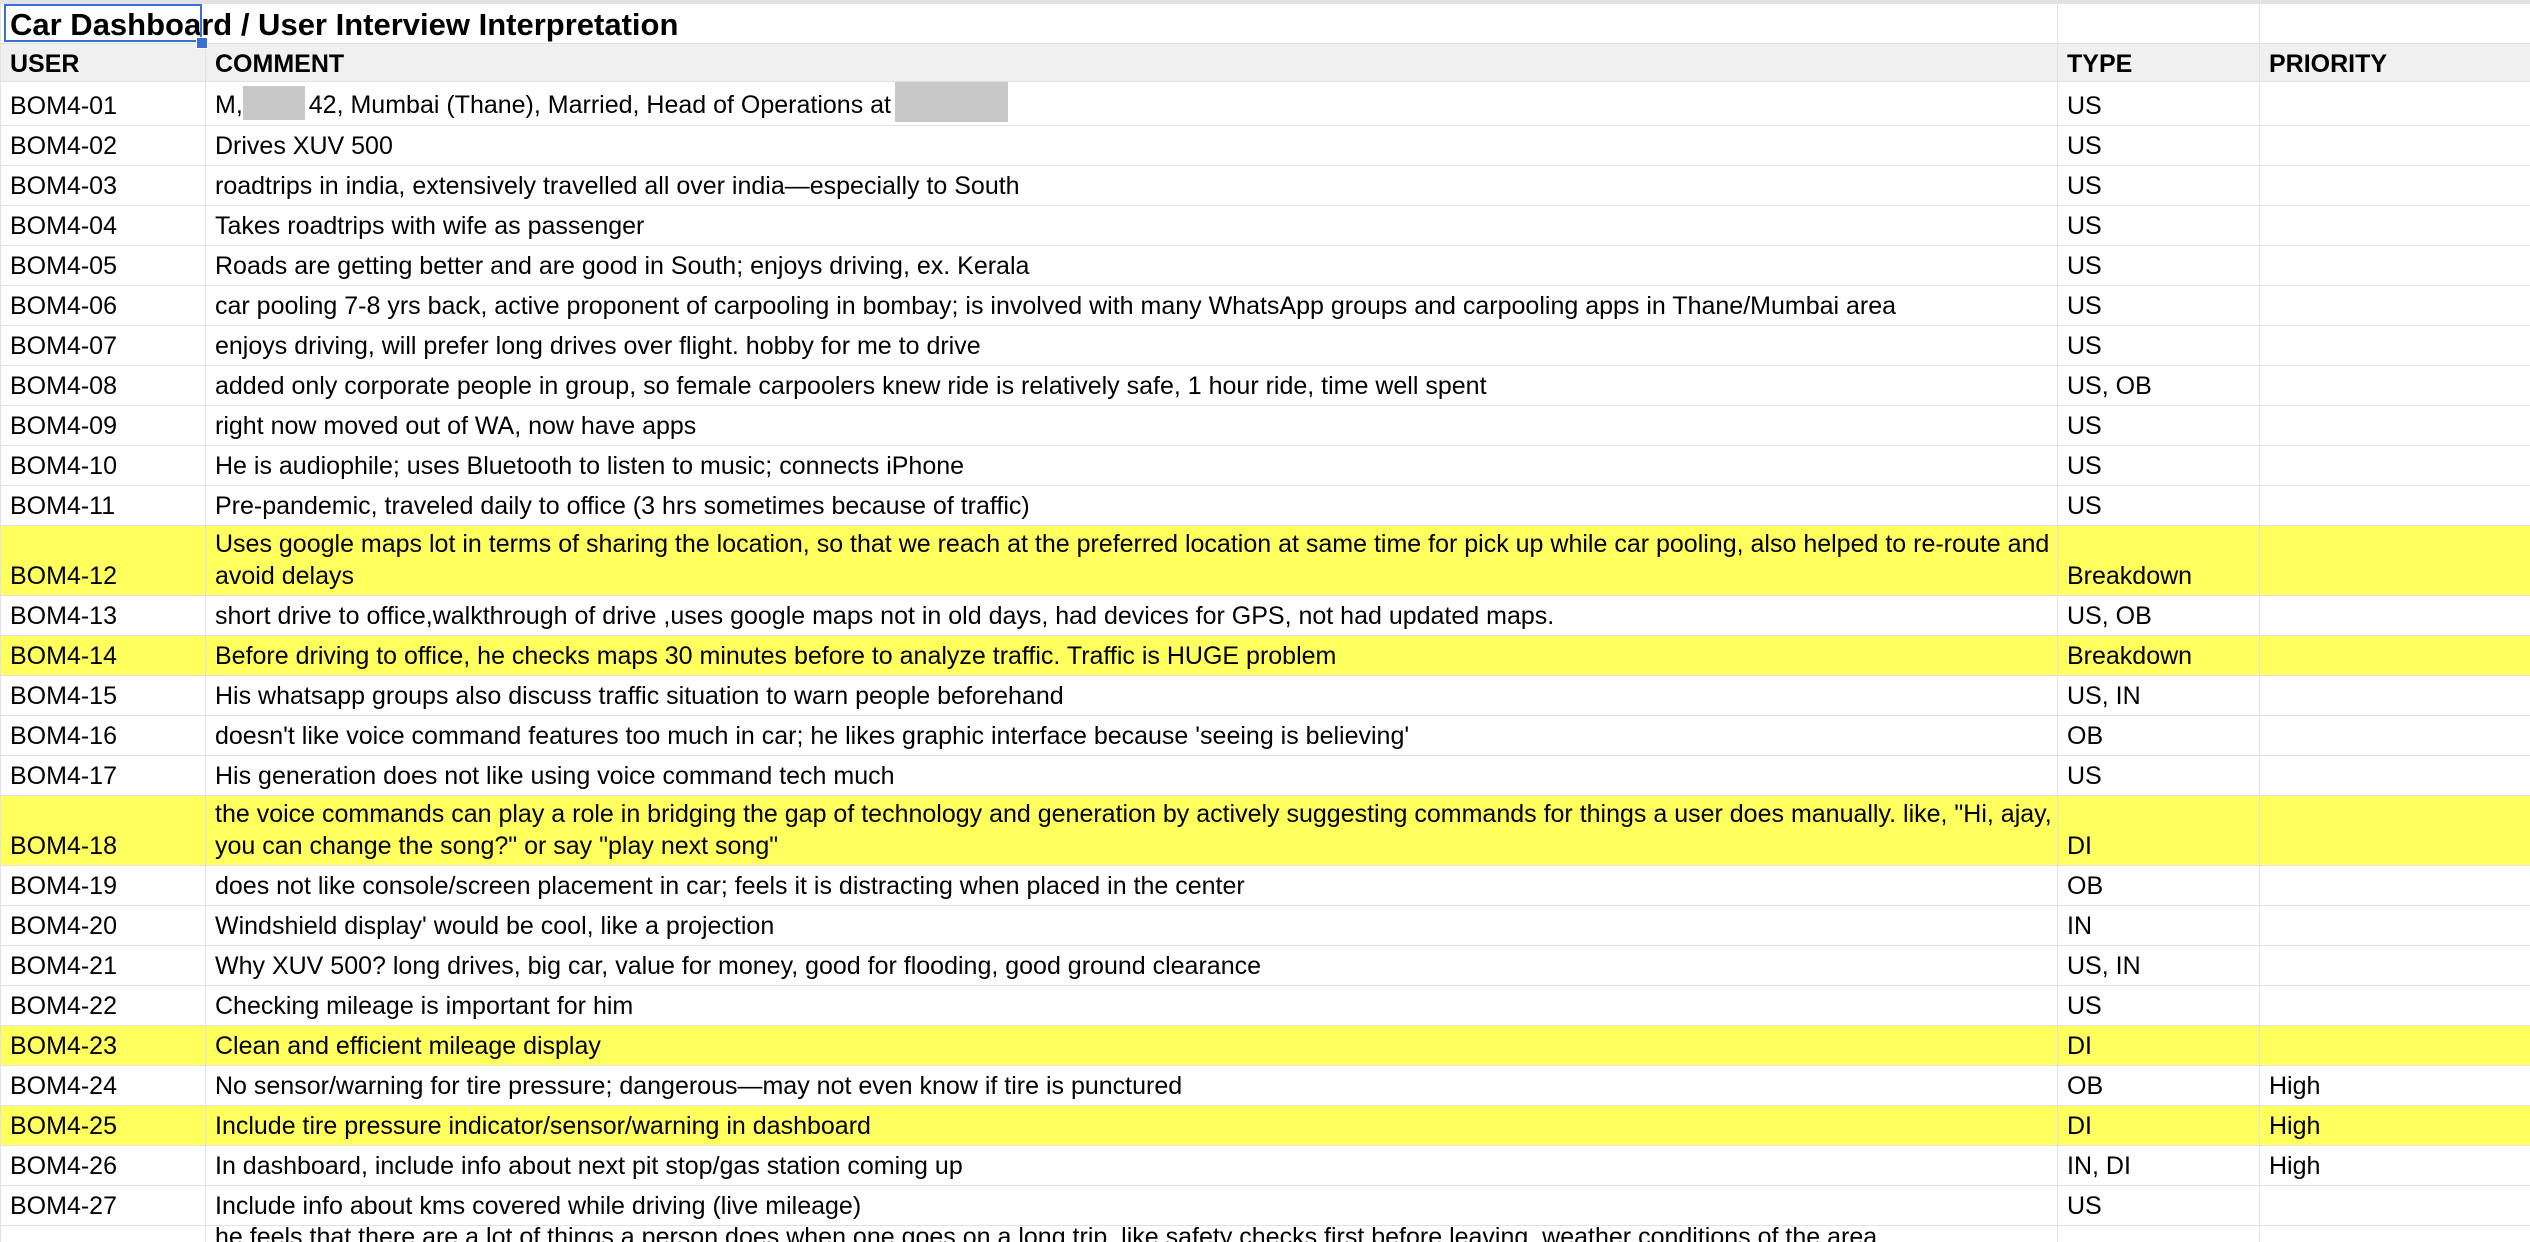 Image resolution: width=2530 pixels, height=1242 pixels. What do you see at coordinates (103, 655) in the screenshot?
I see `cell-user: BOM4-14` at bounding box center [103, 655].